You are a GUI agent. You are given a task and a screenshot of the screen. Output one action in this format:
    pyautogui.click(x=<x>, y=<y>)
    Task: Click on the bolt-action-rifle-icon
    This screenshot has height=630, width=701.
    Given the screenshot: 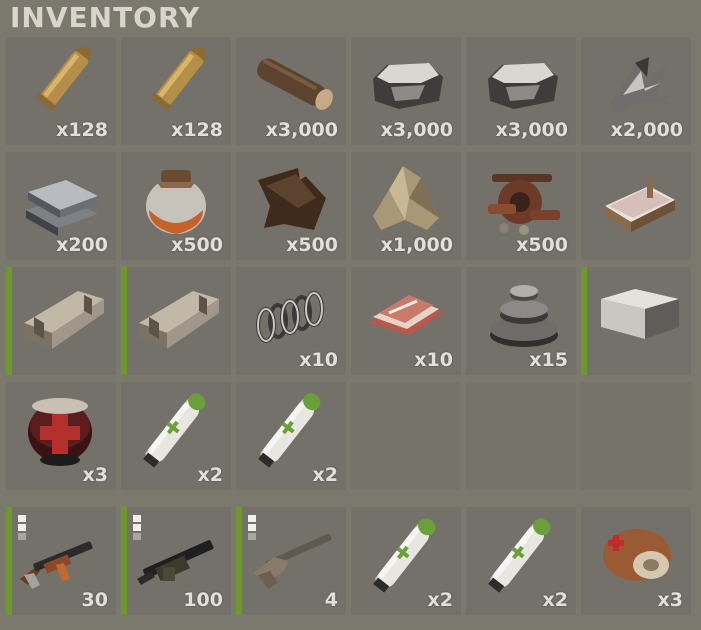 What is the action you would take?
    pyautogui.click(x=293, y=561)
    